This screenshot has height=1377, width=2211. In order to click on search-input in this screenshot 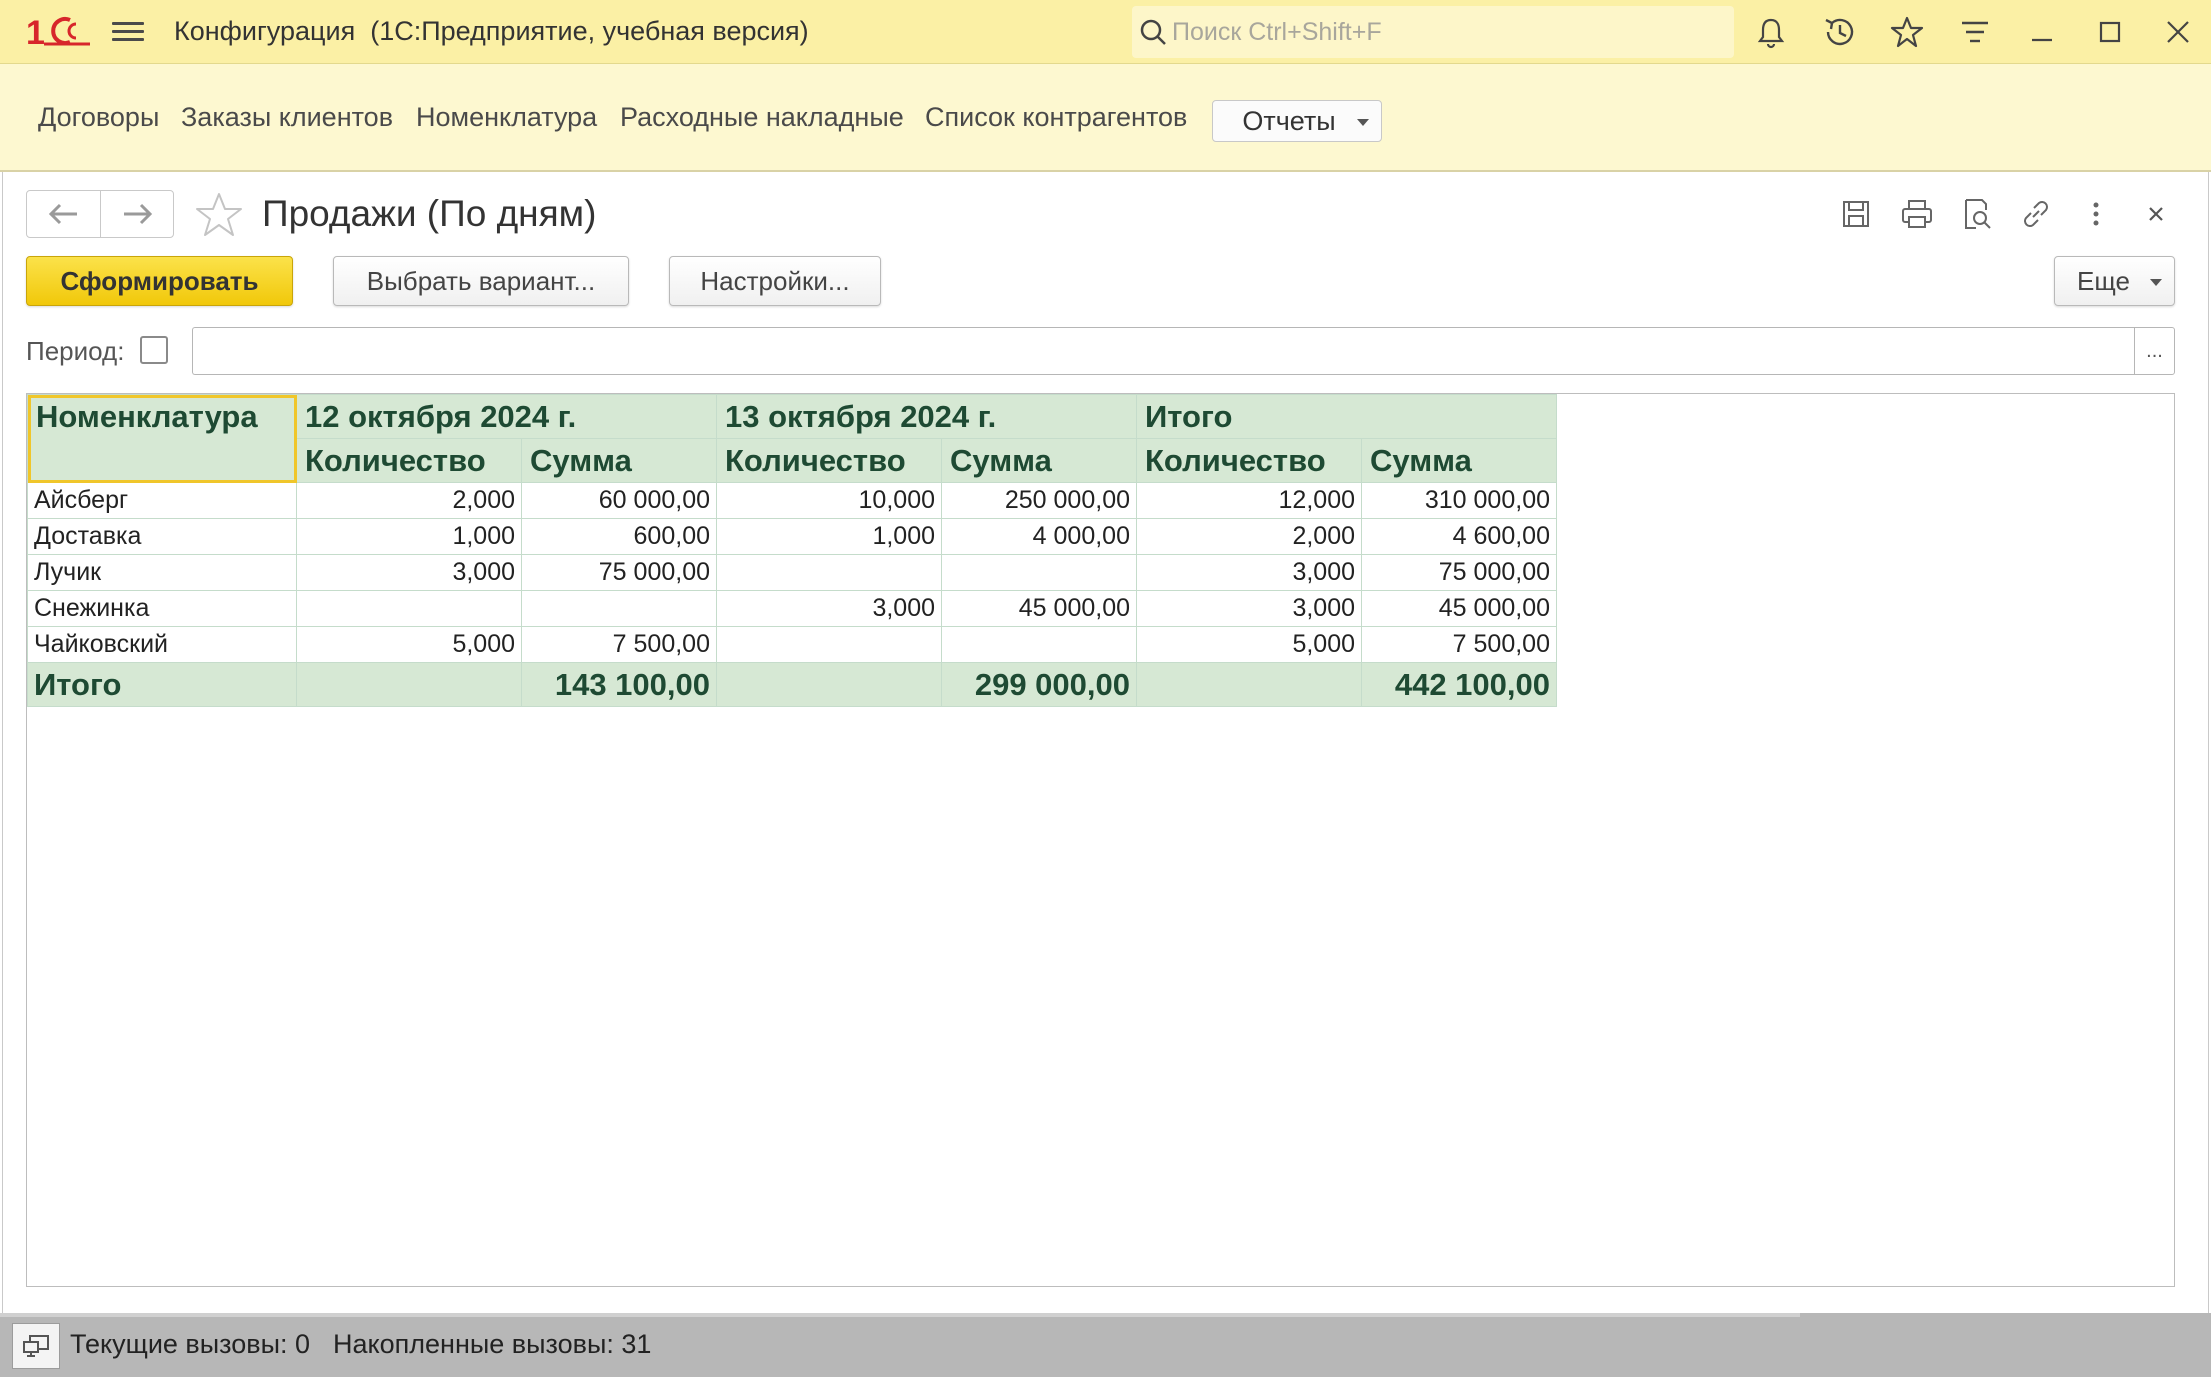, I will do `click(1442, 32)`.